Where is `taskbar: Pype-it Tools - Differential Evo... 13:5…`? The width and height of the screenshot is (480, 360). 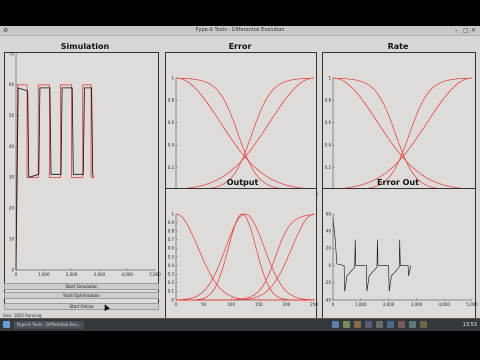
taskbar: Pype-it Tools - Differential Evo... 13:5… is located at coordinates (240, 324).